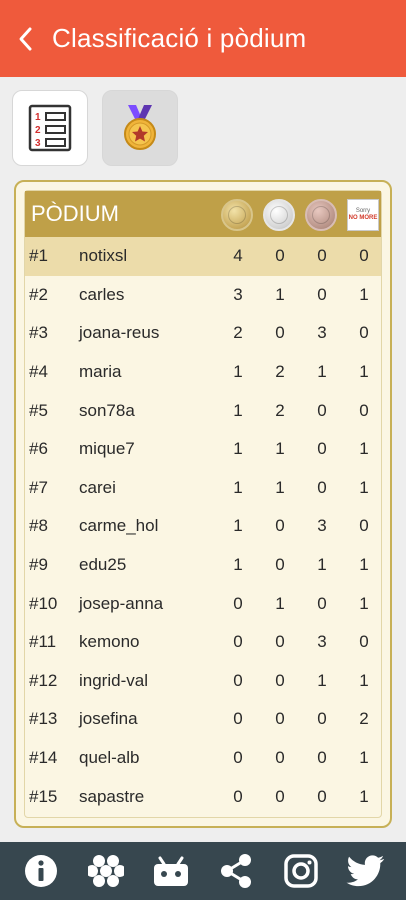 This screenshot has width=406, height=900. I want to click on player-name-cell: maria, so click(100, 372).